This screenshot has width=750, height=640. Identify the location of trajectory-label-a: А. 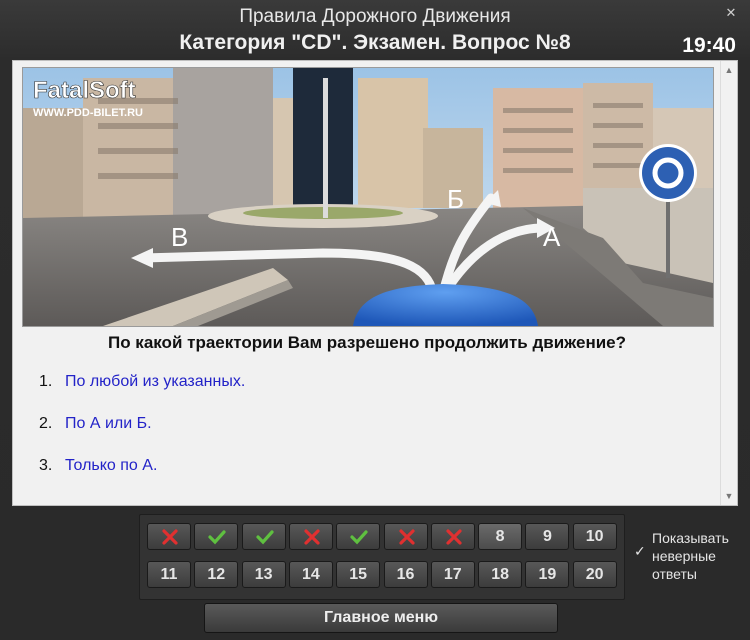
(552, 237).